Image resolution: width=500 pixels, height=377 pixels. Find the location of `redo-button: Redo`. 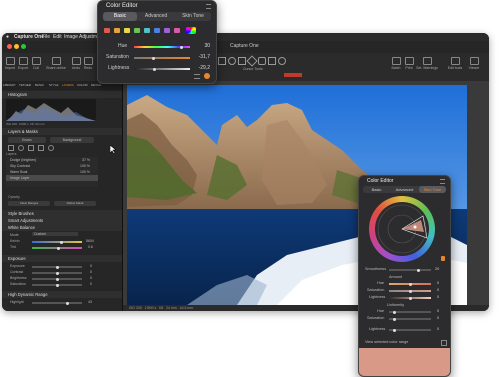

redo-button: Redo is located at coordinates (88, 63).